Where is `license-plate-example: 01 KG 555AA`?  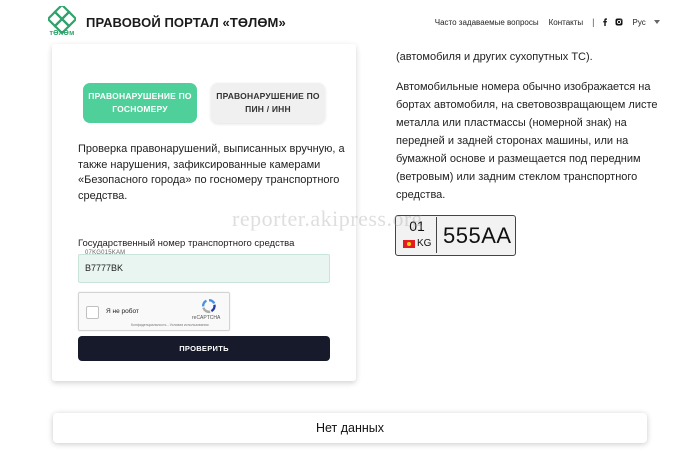
license-plate-example: 01 KG 555AA is located at coordinates (455, 235).